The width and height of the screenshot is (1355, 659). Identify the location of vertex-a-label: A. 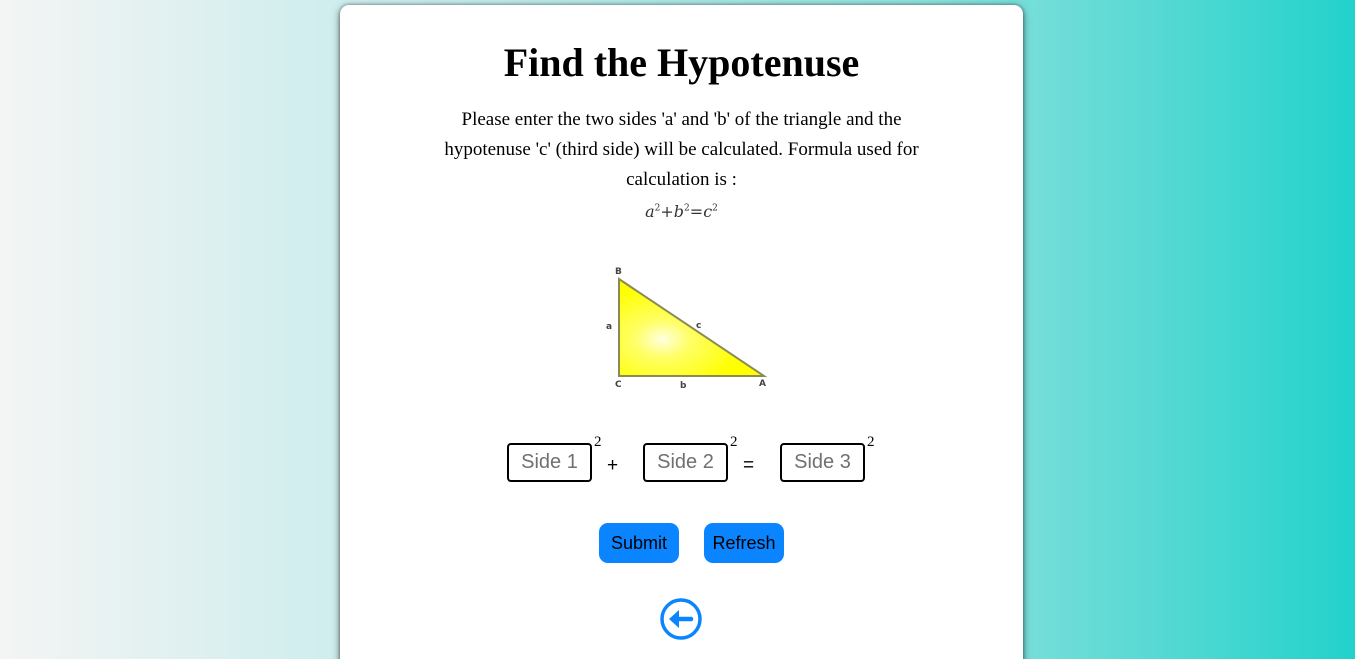
(762, 384).